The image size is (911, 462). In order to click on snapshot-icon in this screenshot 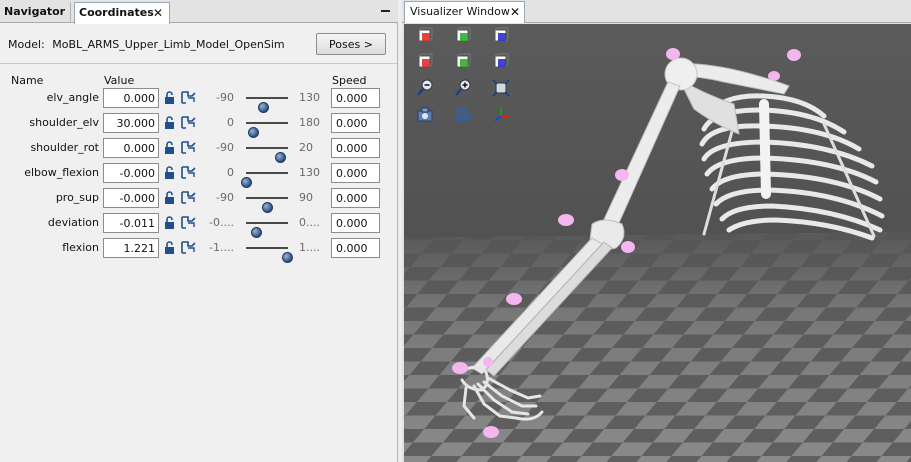, I will do `click(425, 114)`.